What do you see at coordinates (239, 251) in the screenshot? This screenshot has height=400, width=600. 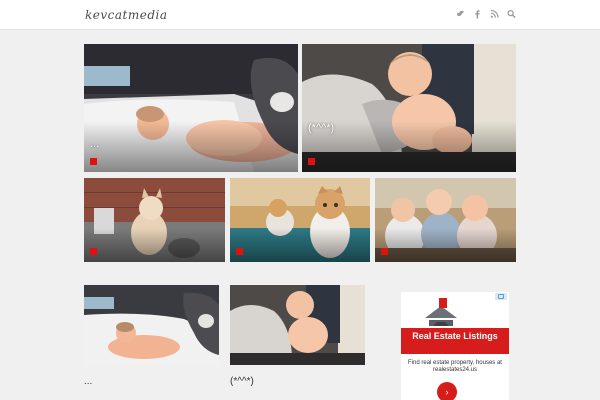 I see `tile-4-badge` at bounding box center [239, 251].